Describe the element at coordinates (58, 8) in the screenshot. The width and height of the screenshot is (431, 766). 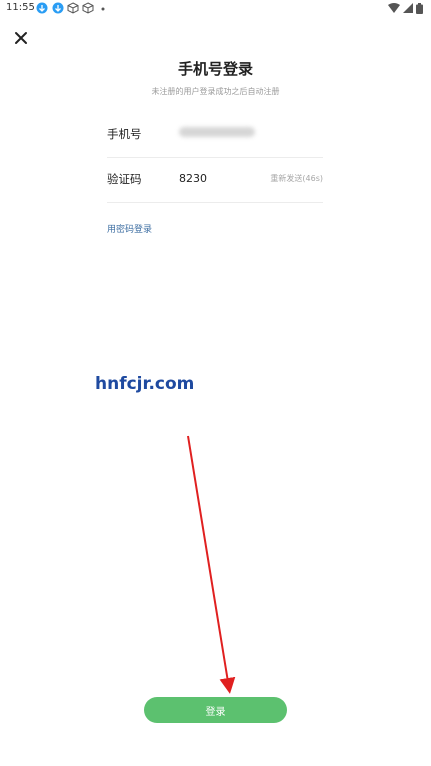
I see `download-icon` at that location.